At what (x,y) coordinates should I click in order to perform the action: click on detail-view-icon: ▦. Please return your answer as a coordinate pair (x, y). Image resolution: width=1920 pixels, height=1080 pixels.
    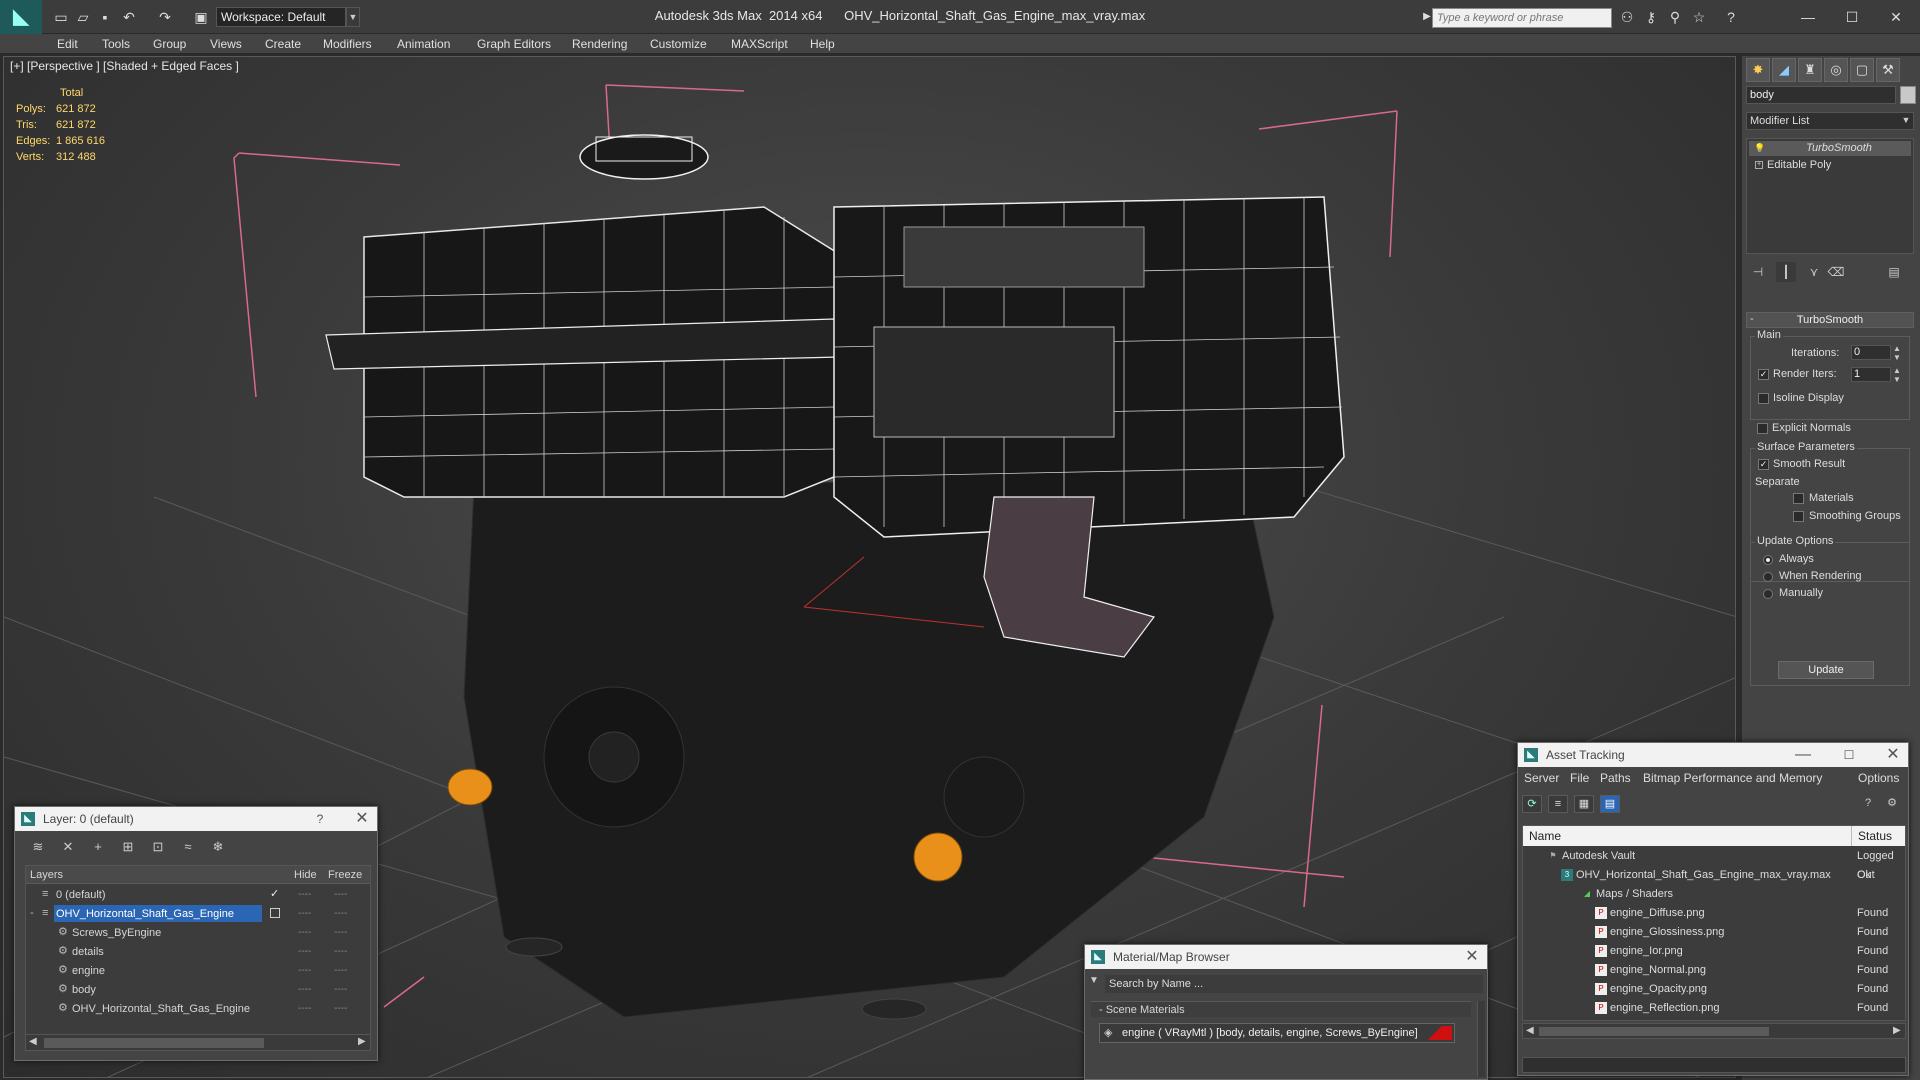
    Looking at the image, I should click on (1584, 804).